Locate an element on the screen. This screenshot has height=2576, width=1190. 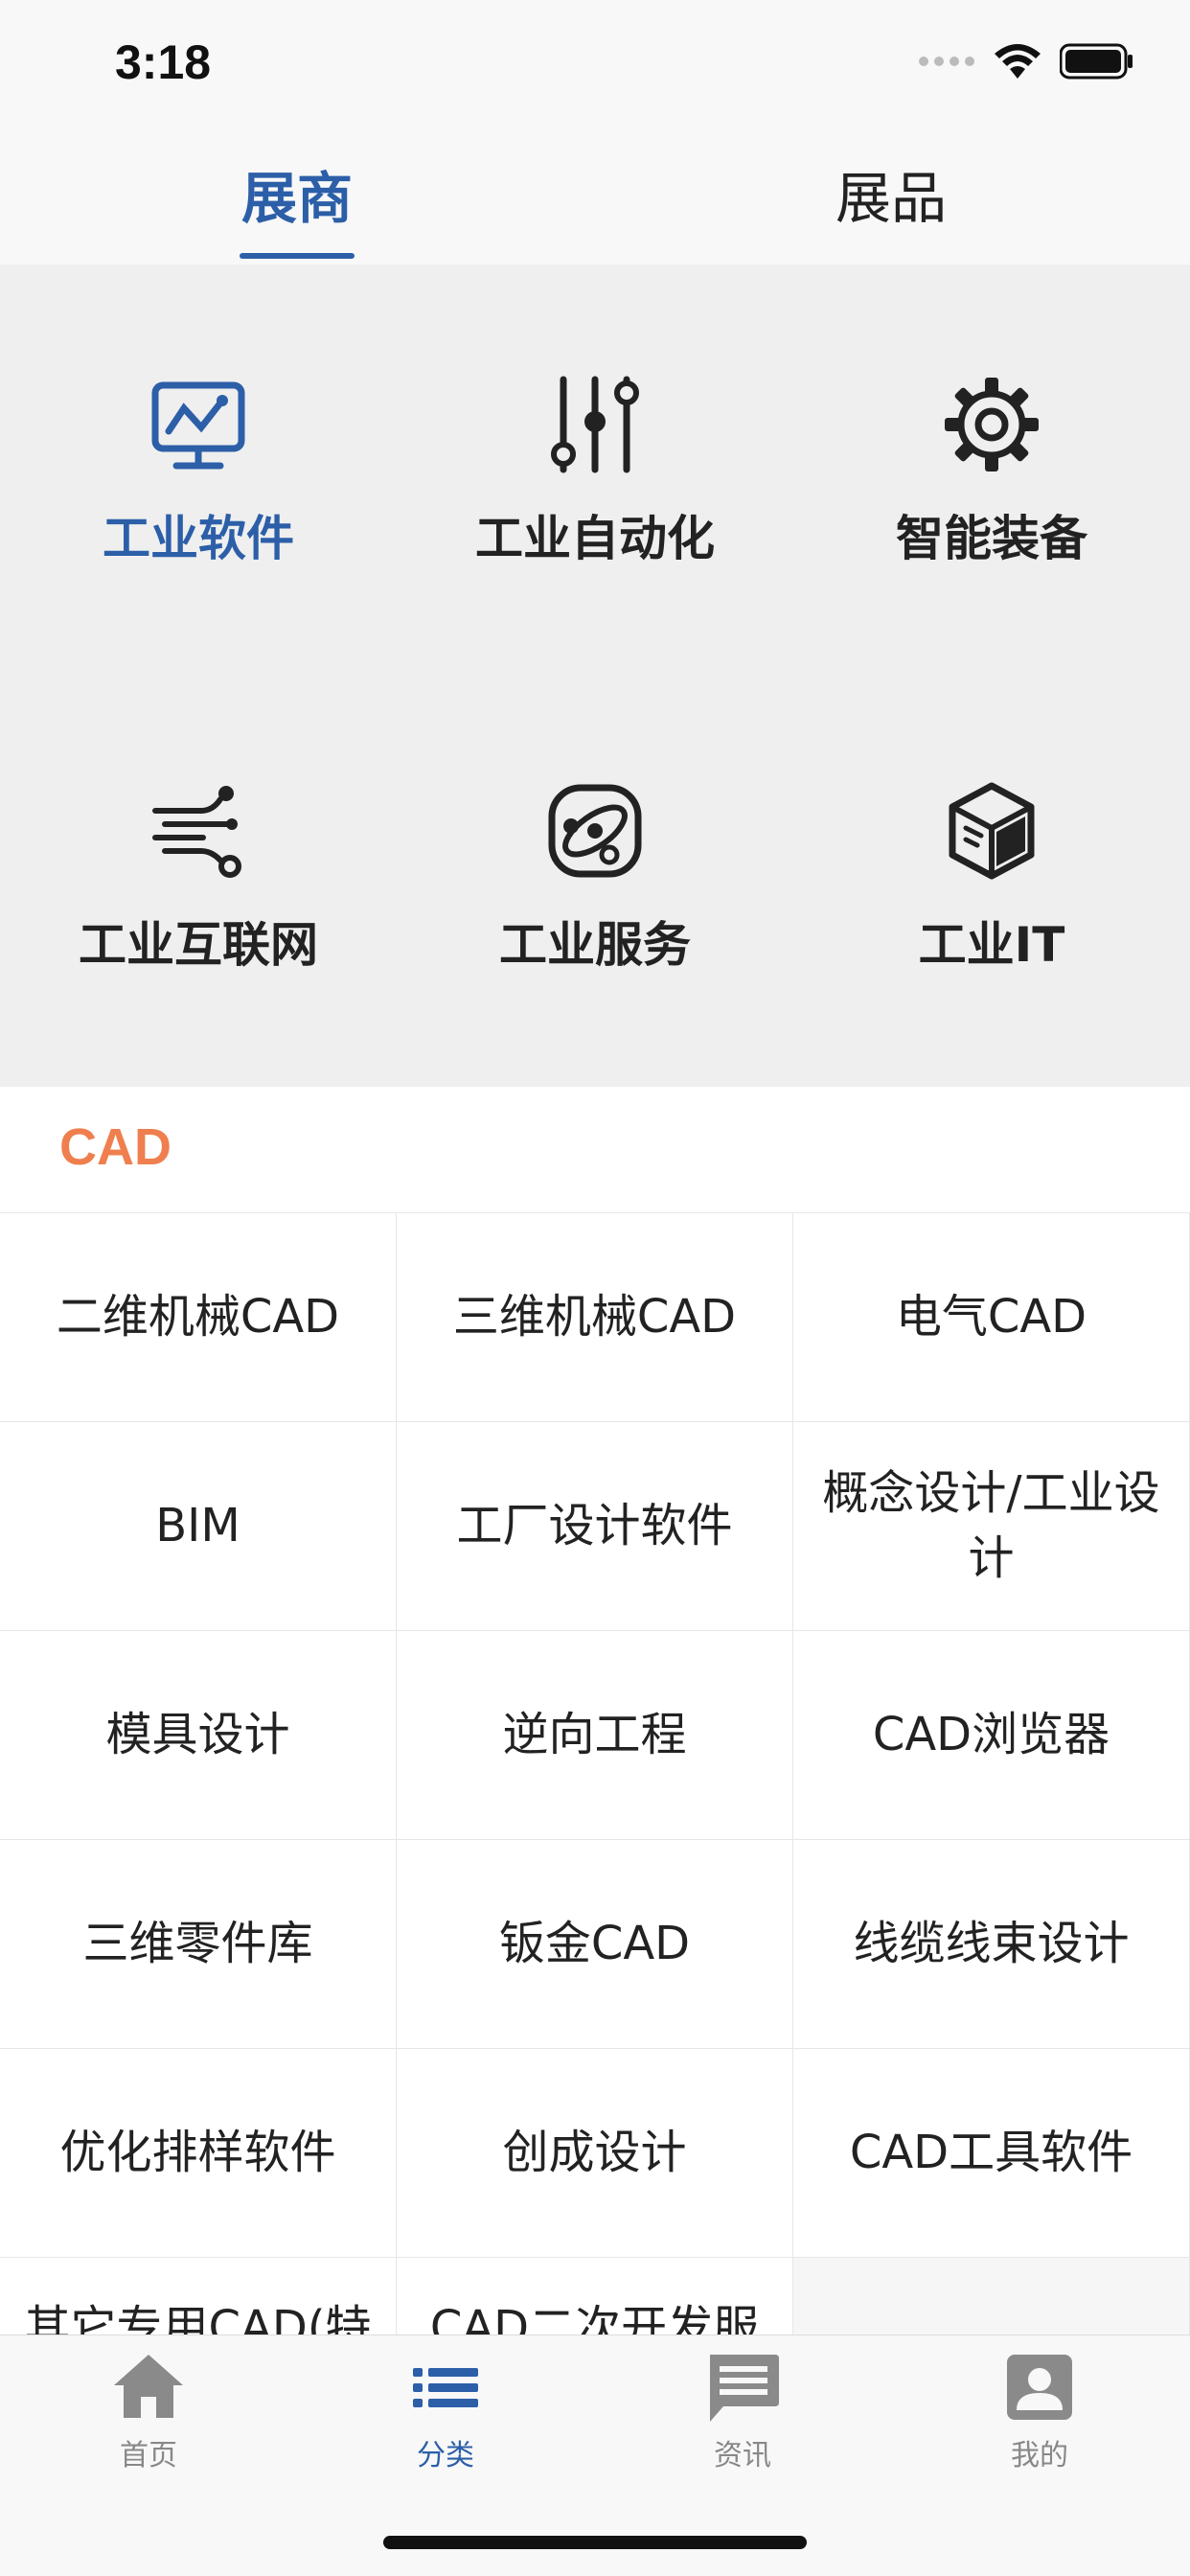
sliders-icon is located at coordinates (595, 424).